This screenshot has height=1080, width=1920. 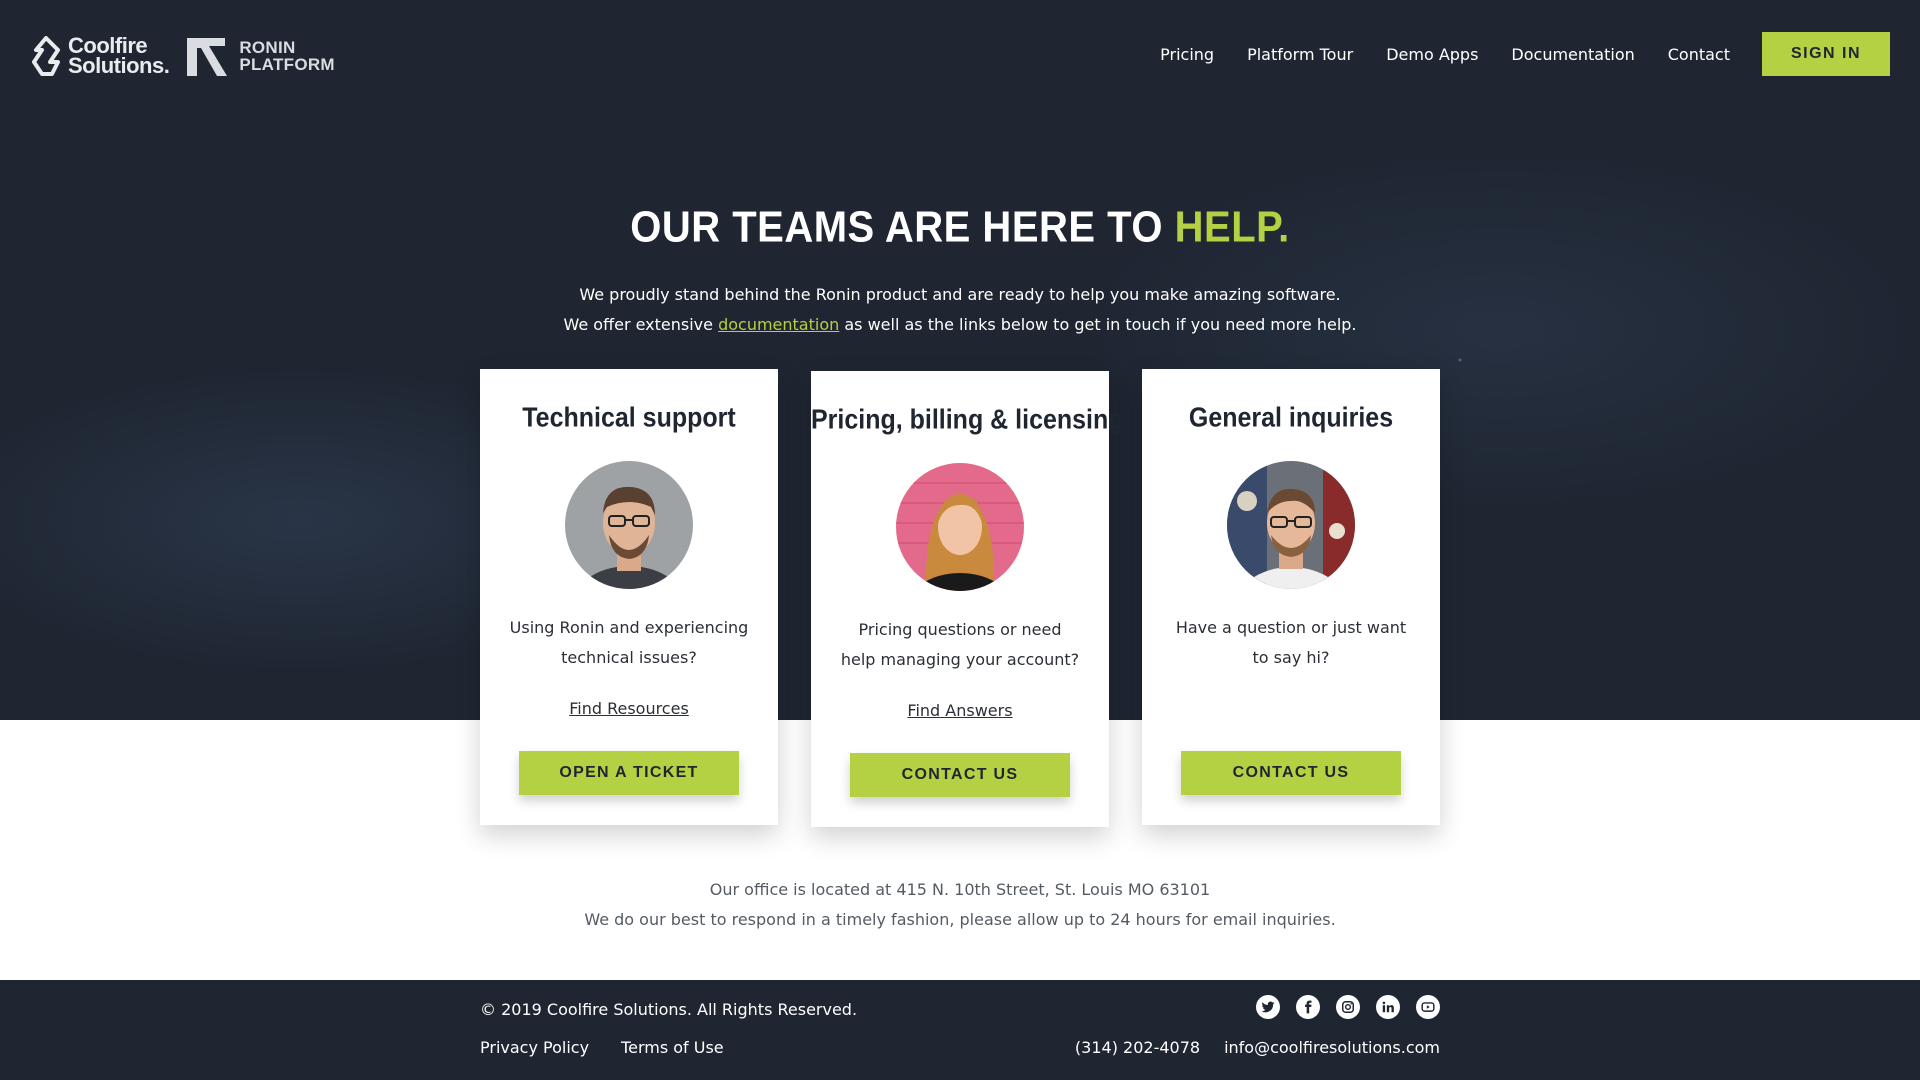 I want to click on terms-of-use-link: Terms of Use, so click(x=672, y=1047).